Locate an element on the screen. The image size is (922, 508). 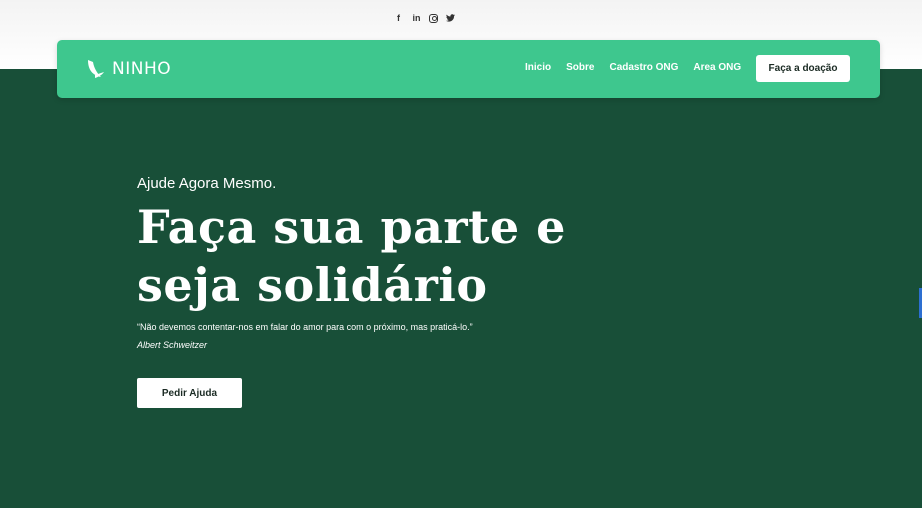
nav-item-area-ong: Area ONG is located at coordinates (717, 67).